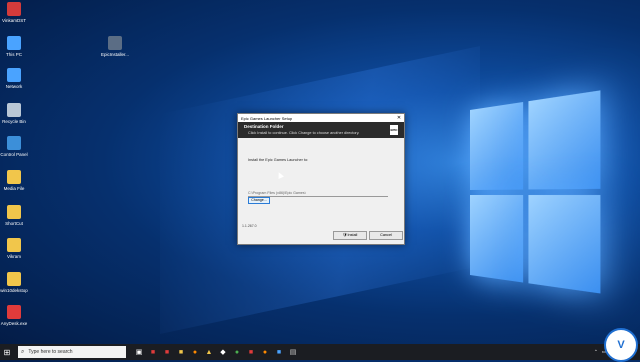  What do you see at coordinates (14, 143) in the screenshot?
I see `control-panel-icon` at bounding box center [14, 143].